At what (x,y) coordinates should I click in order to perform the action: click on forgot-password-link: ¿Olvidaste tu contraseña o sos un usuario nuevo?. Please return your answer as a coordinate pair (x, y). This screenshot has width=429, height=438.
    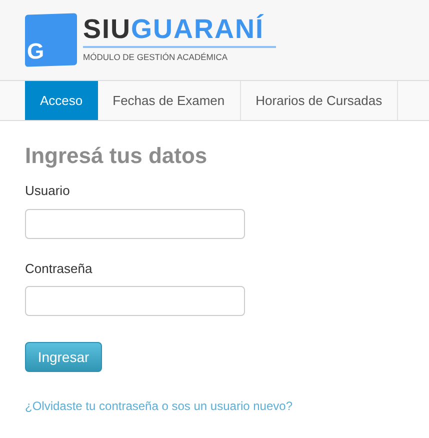
    Looking at the image, I should click on (158, 406).